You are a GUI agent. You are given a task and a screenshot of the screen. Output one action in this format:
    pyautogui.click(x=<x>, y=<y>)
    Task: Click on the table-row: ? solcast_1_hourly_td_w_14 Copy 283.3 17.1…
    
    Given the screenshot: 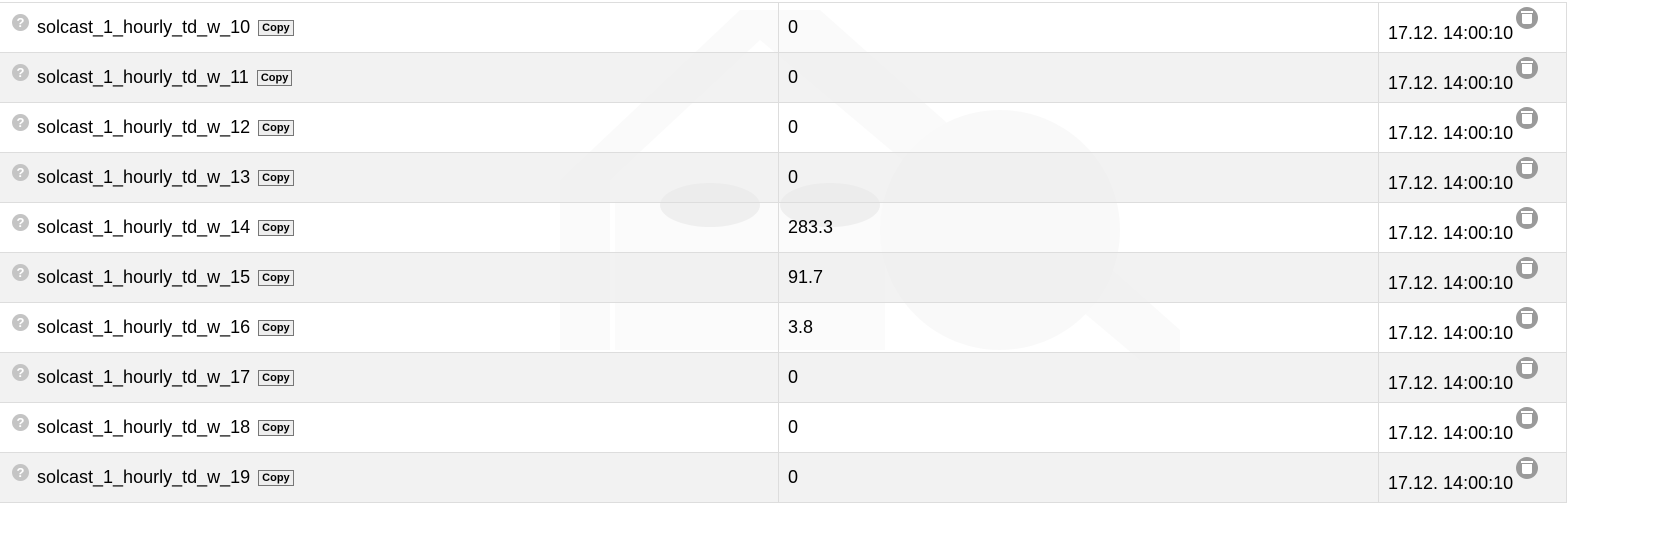 What is the action you would take?
    pyautogui.click(x=783, y=227)
    